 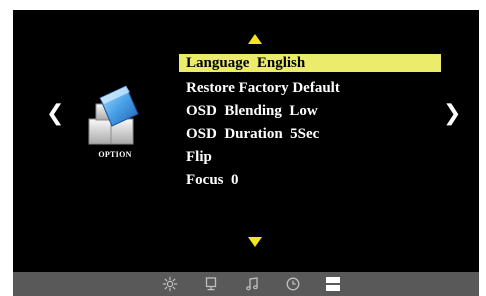 What do you see at coordinates (255, 39) in the screenshot?
I see `scroll-up-arrow-icon` at bounding box center [255, 39].